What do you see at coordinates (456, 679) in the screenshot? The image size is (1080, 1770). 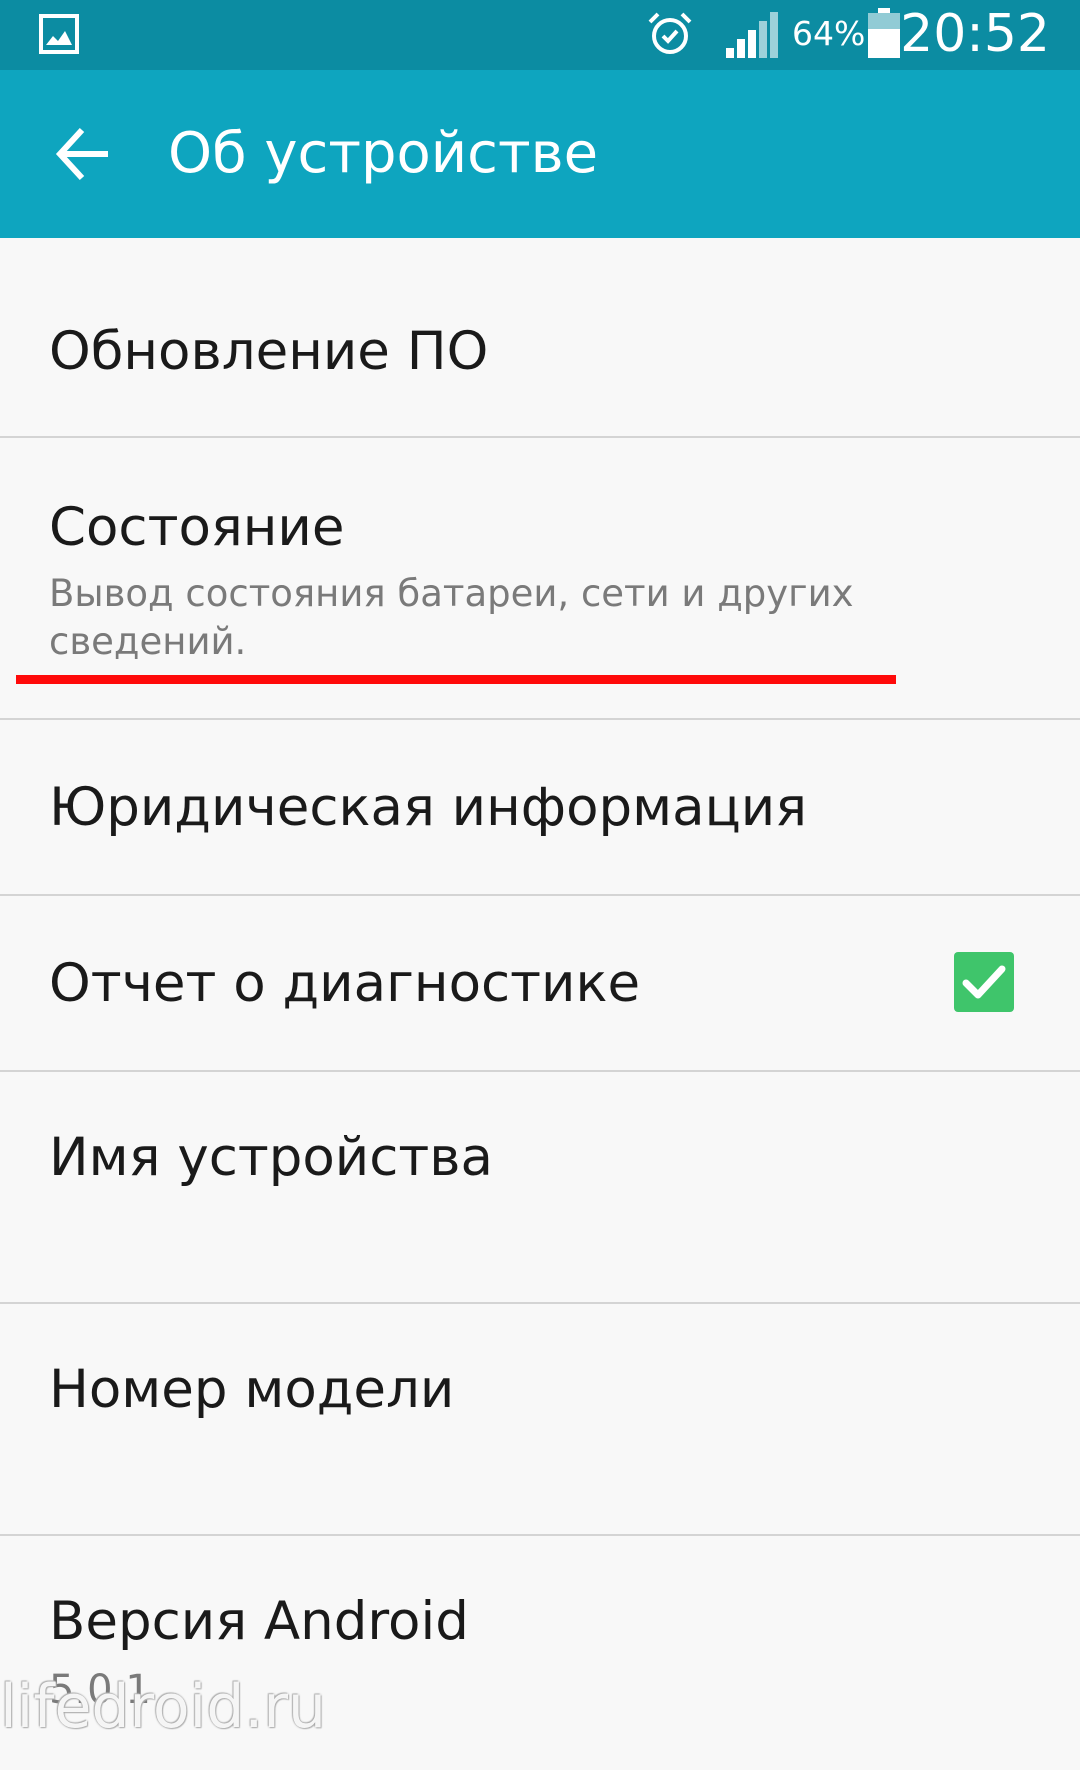 I see `red-underline` at bounding box center [456, 679].